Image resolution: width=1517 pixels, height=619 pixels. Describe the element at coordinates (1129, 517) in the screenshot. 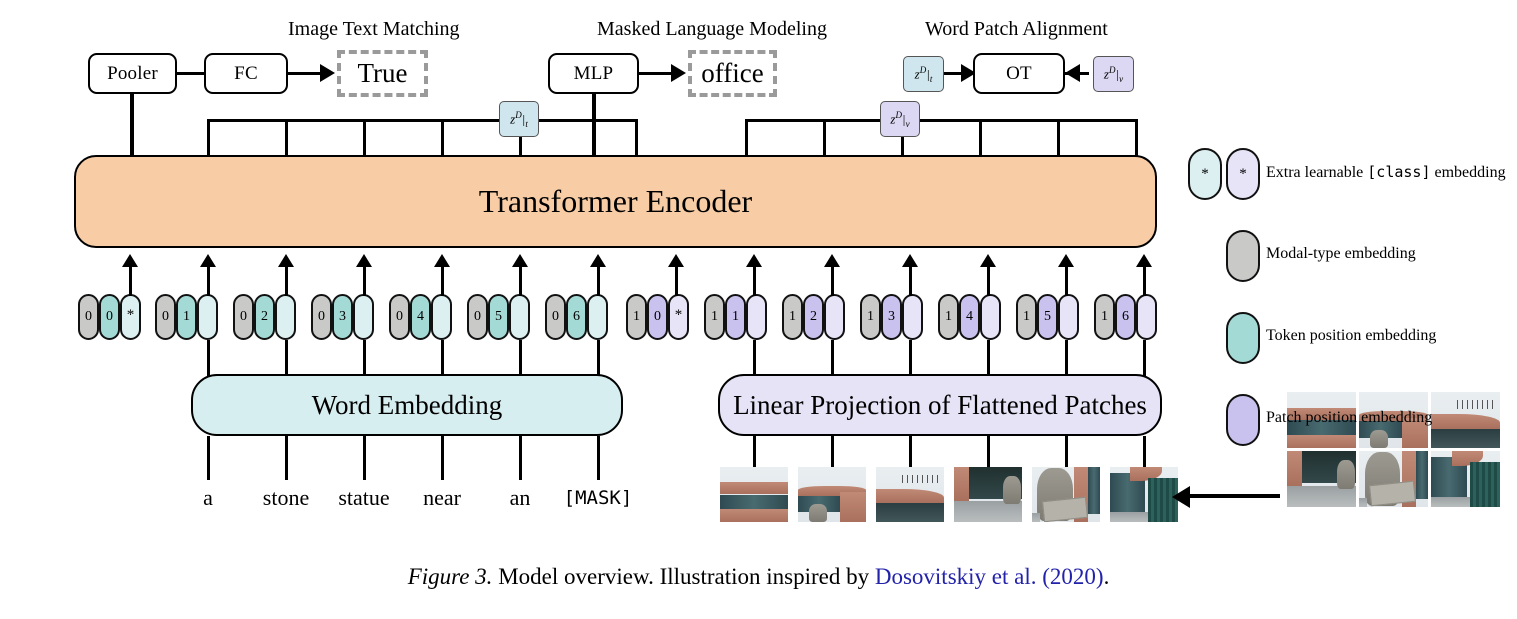

I see `patch-ground` at that location.